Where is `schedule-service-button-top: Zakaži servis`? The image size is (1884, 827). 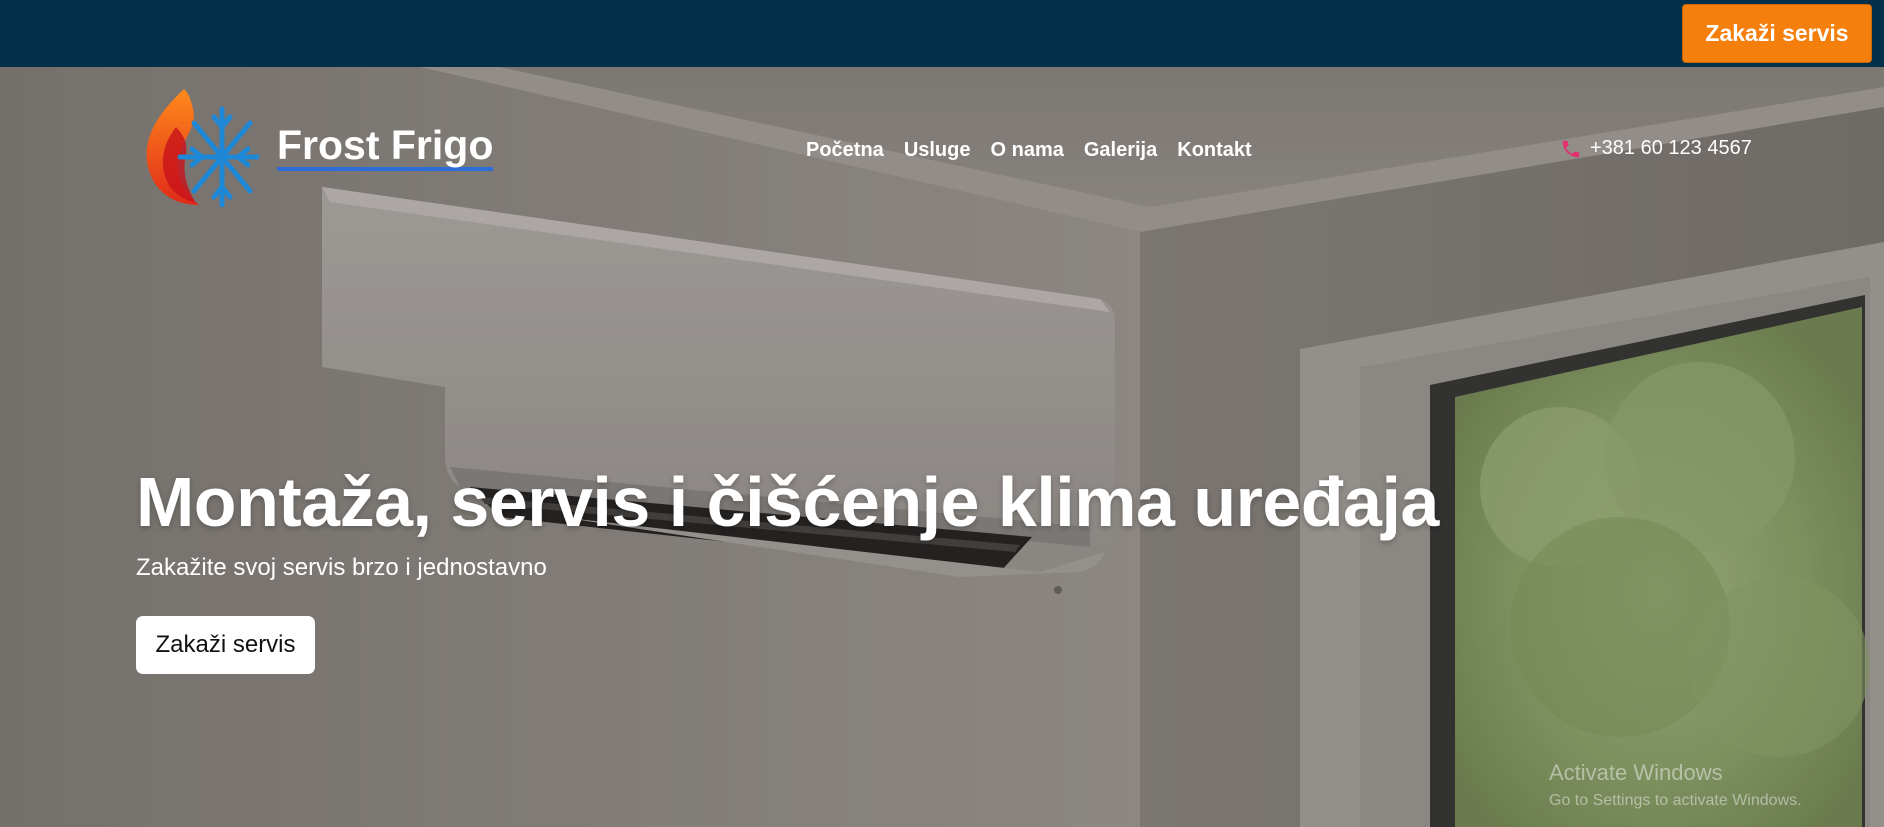
schedule-service-button-top: Zakaži servis is located at coordinates (1777, 33).